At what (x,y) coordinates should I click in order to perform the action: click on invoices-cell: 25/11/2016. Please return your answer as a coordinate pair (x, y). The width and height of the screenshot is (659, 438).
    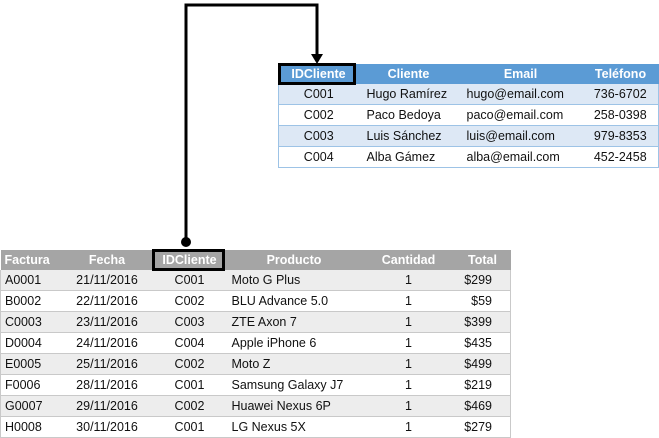
    Looking at the image, I should click on (107, 364).